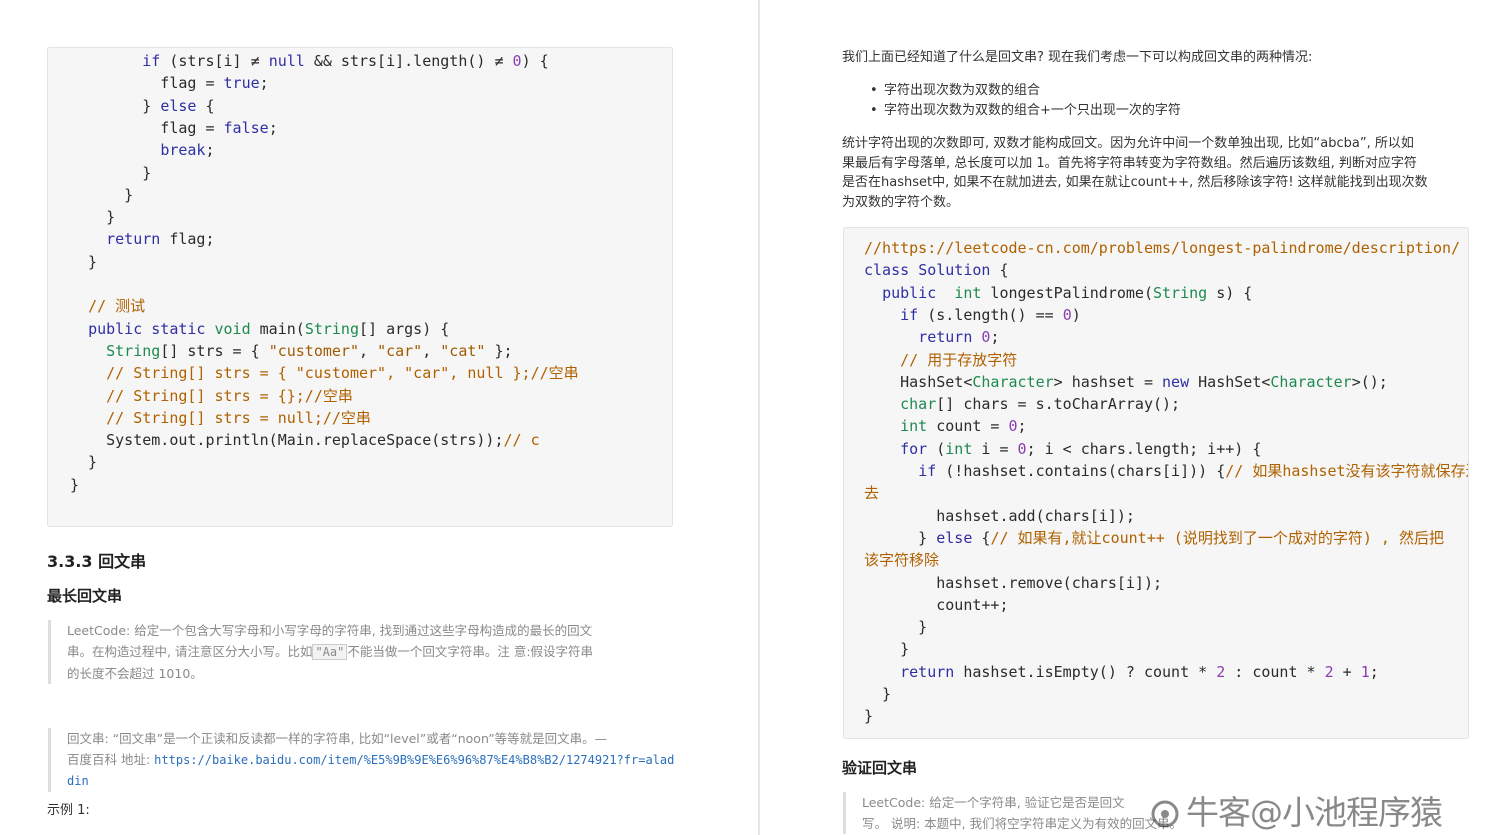 The height and width of the screenshot is (835, 1501). What do you see at coordinates (178, 105) in the screenshot?
I see `code-token: else` at bounding box center [178, 105].